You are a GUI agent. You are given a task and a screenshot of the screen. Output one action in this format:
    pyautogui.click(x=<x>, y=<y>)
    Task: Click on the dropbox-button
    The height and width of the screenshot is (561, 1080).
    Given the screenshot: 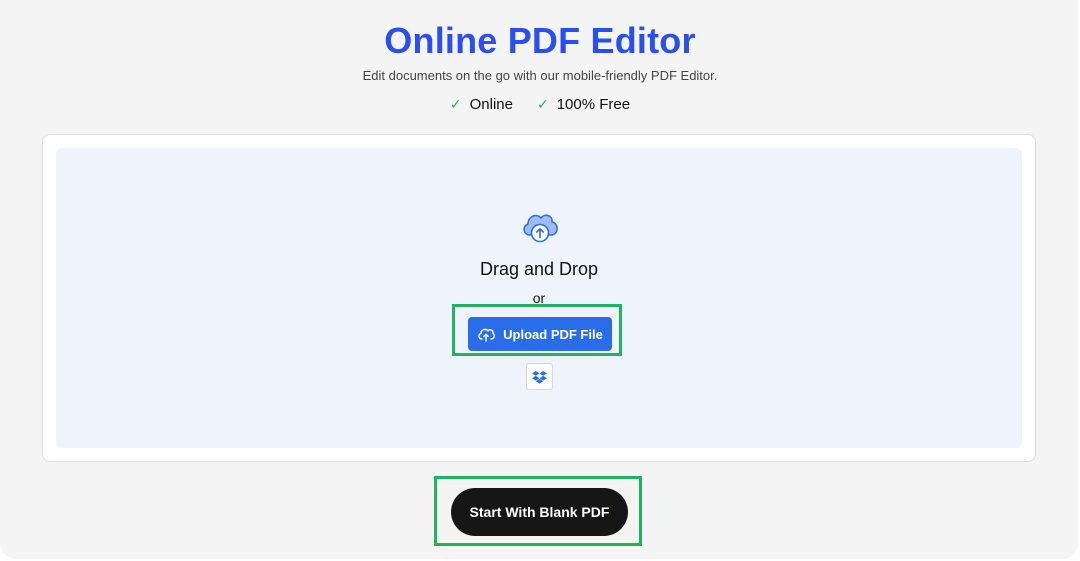 What is the action you would take?
    pyautogui.click(x=539, y=376)
    